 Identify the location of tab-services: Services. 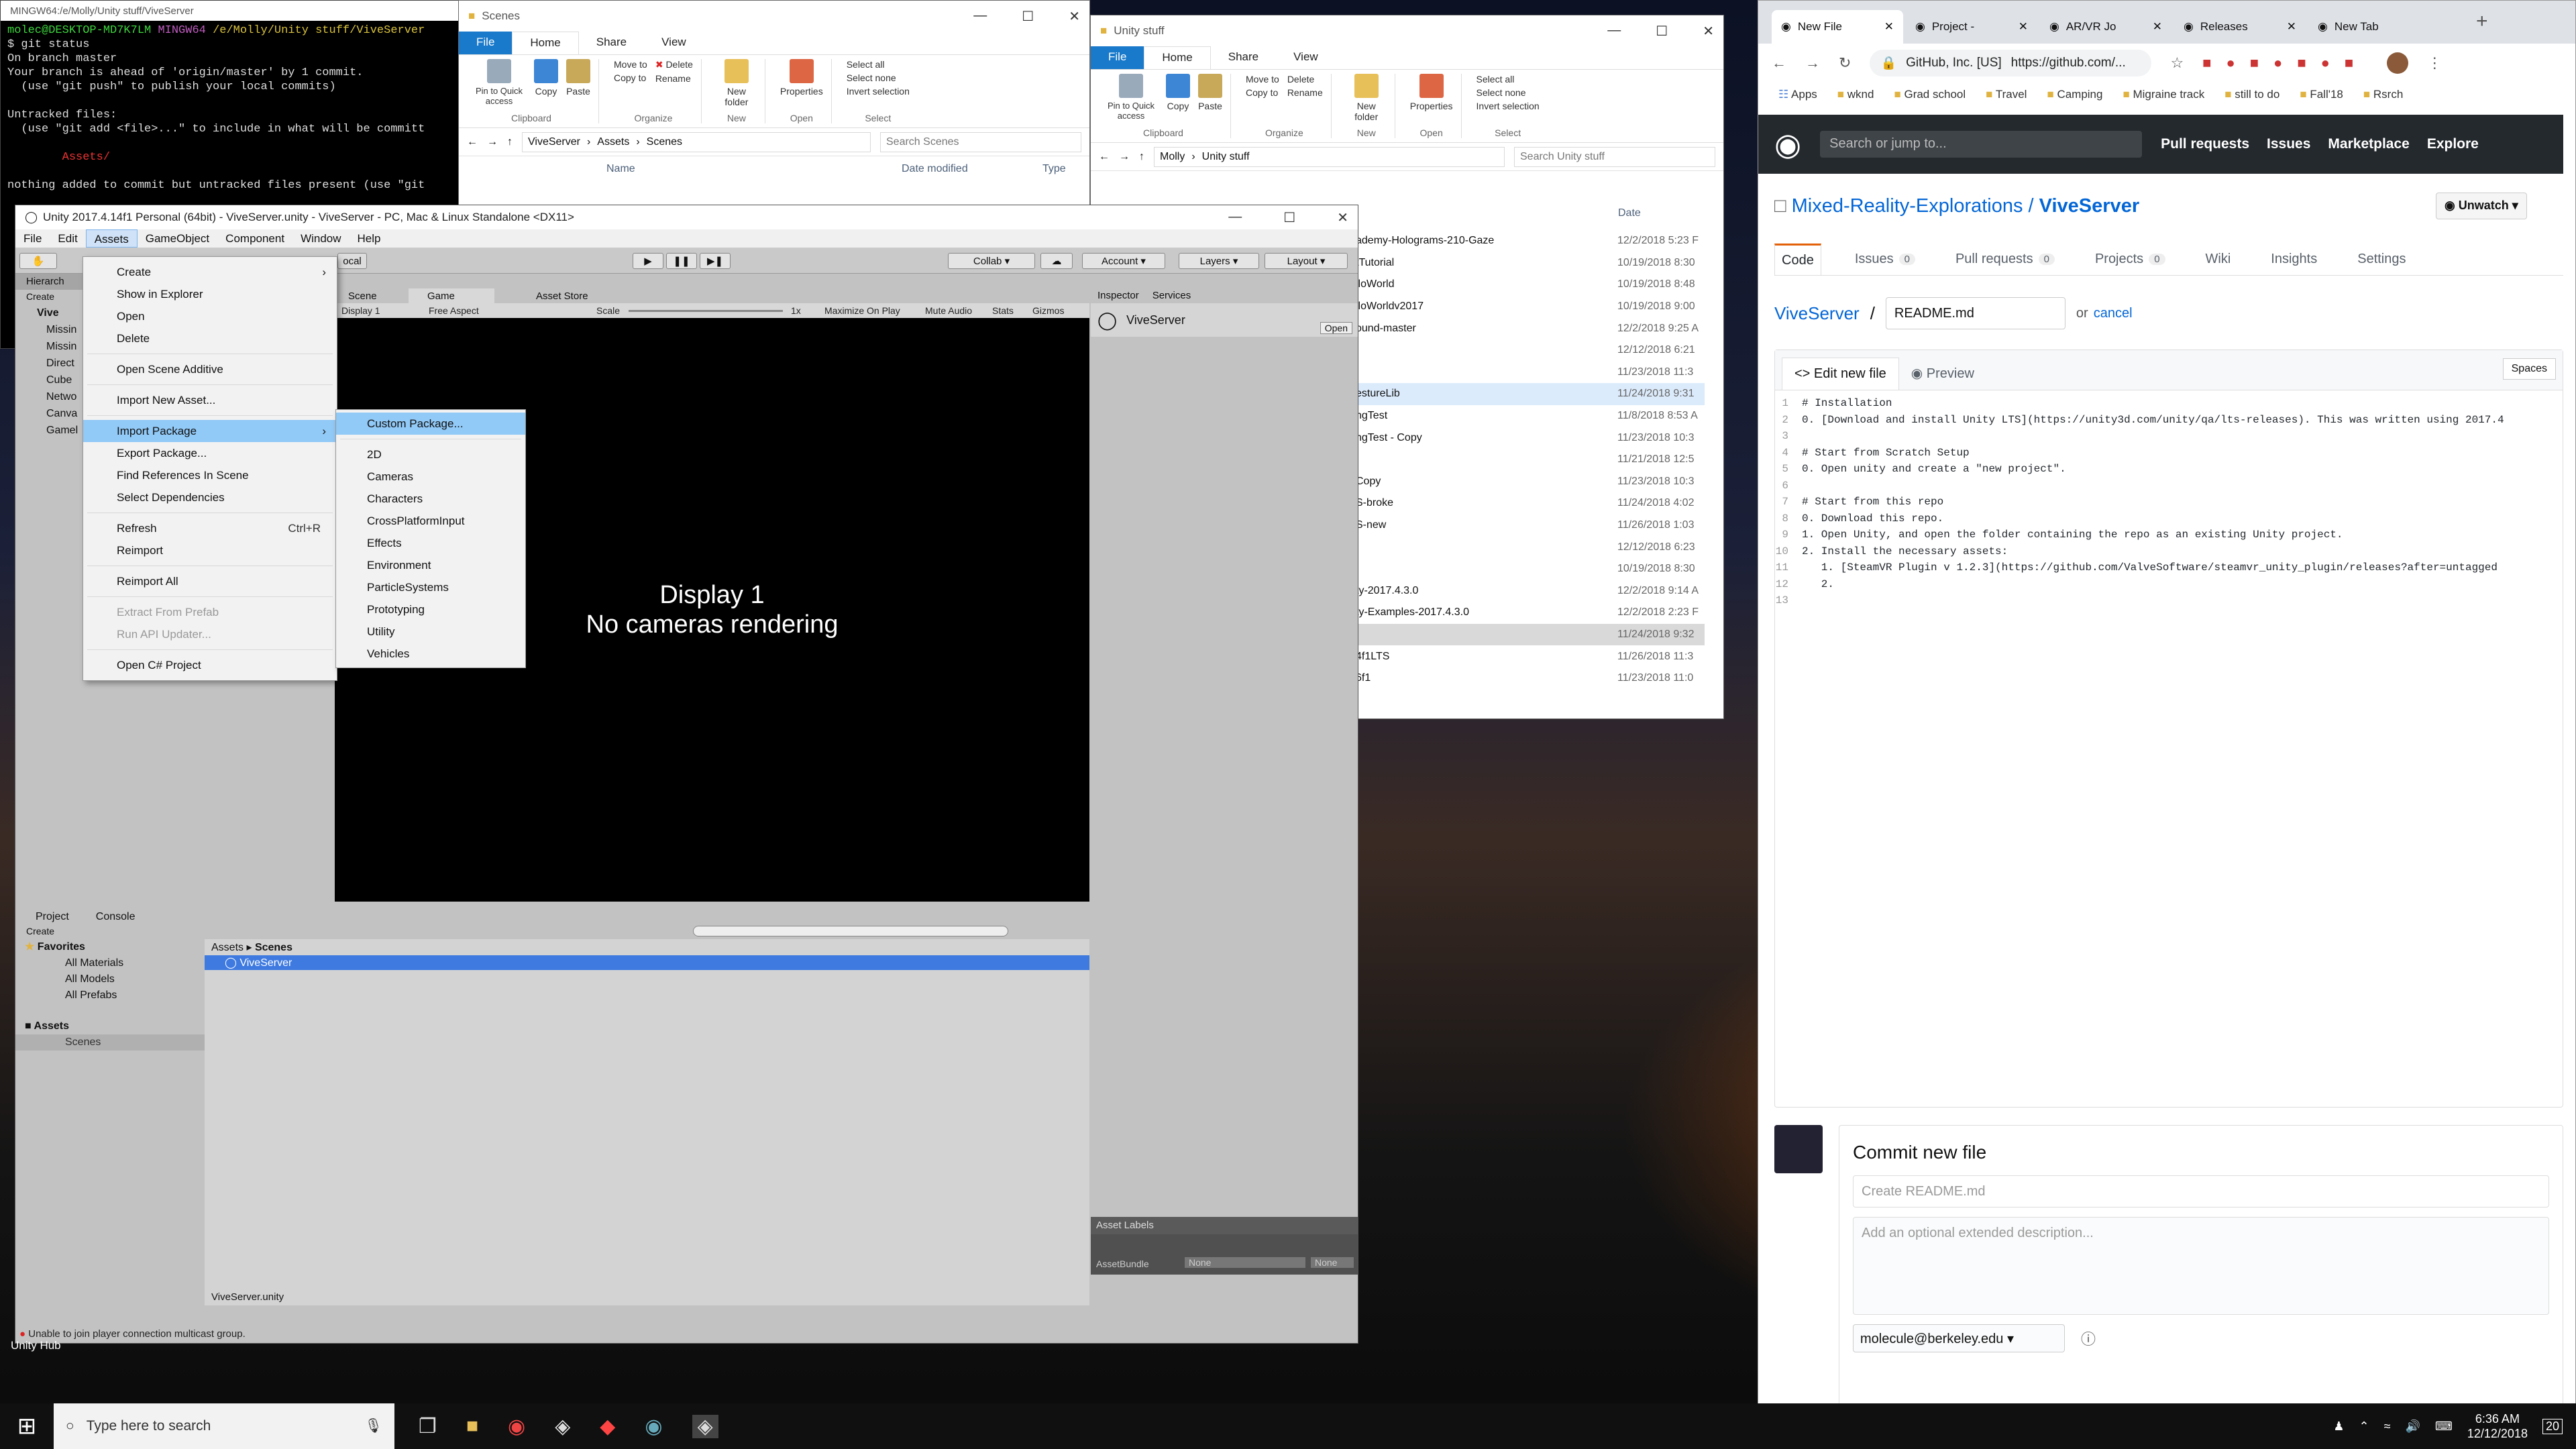
(1171, 296).